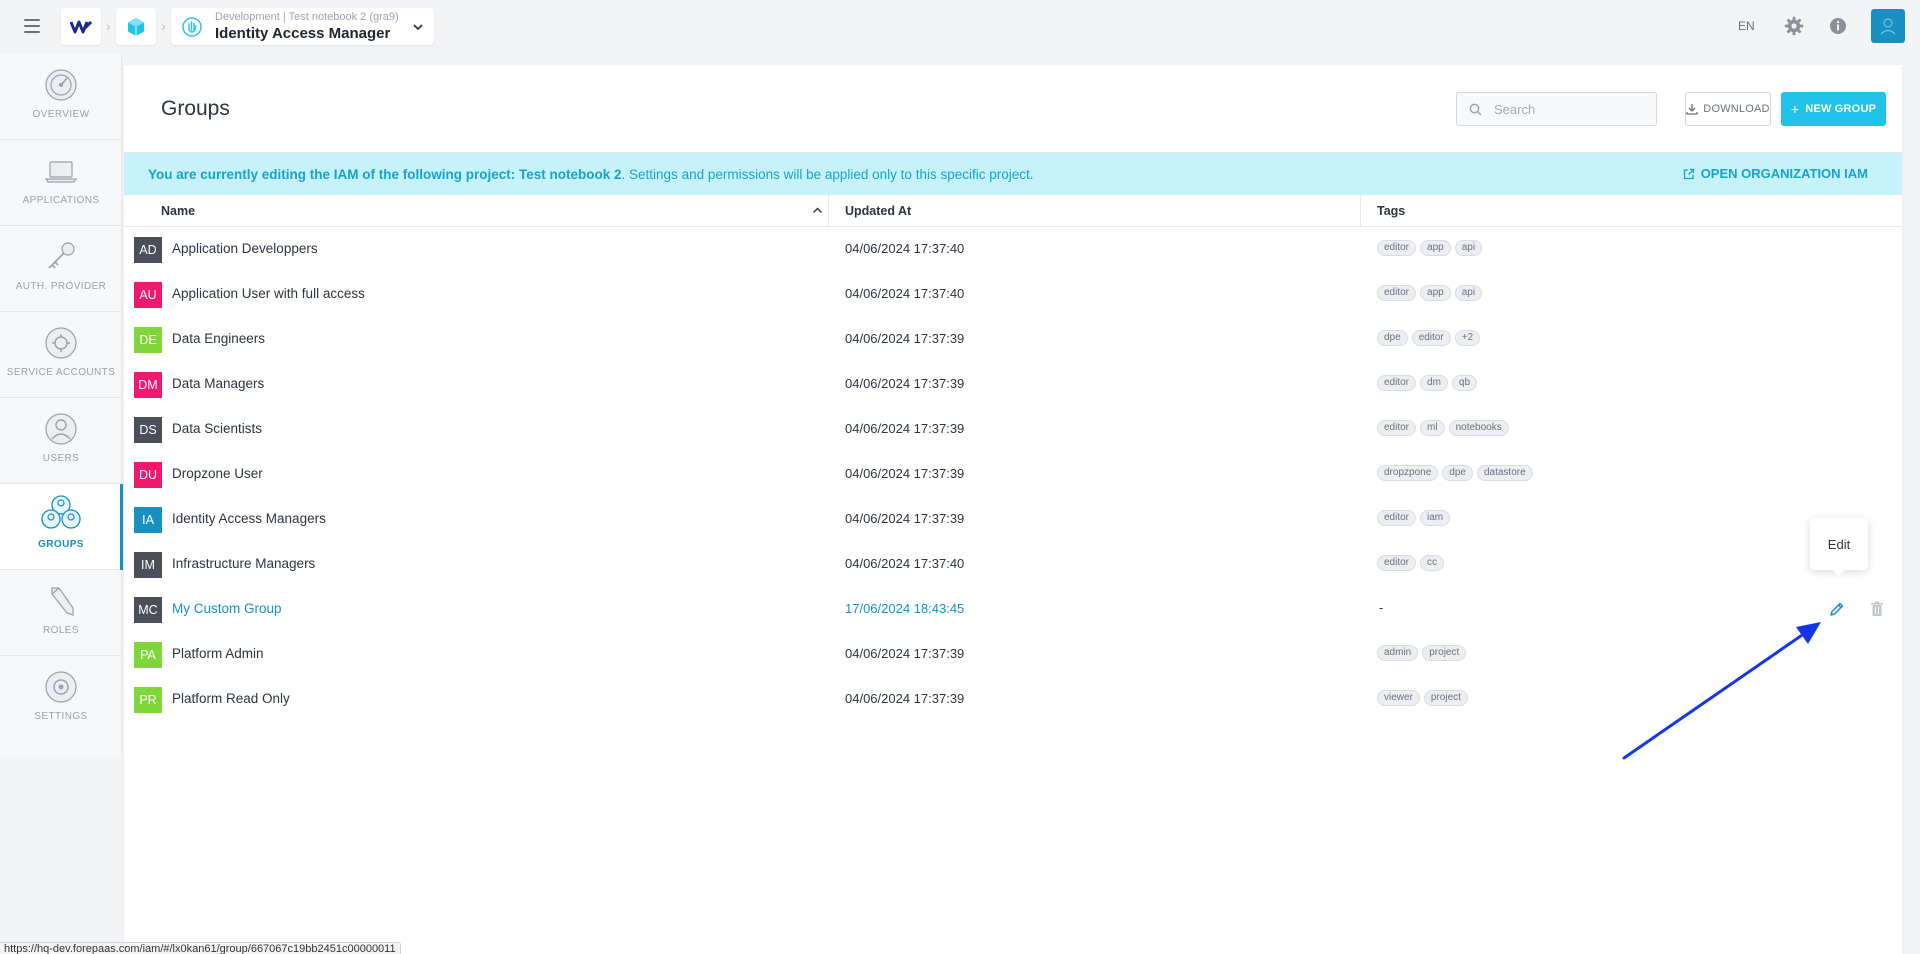 This screenshot has width=1920, height=954. I want to click on edit-tooltip: Edit, so click(1839, 547).